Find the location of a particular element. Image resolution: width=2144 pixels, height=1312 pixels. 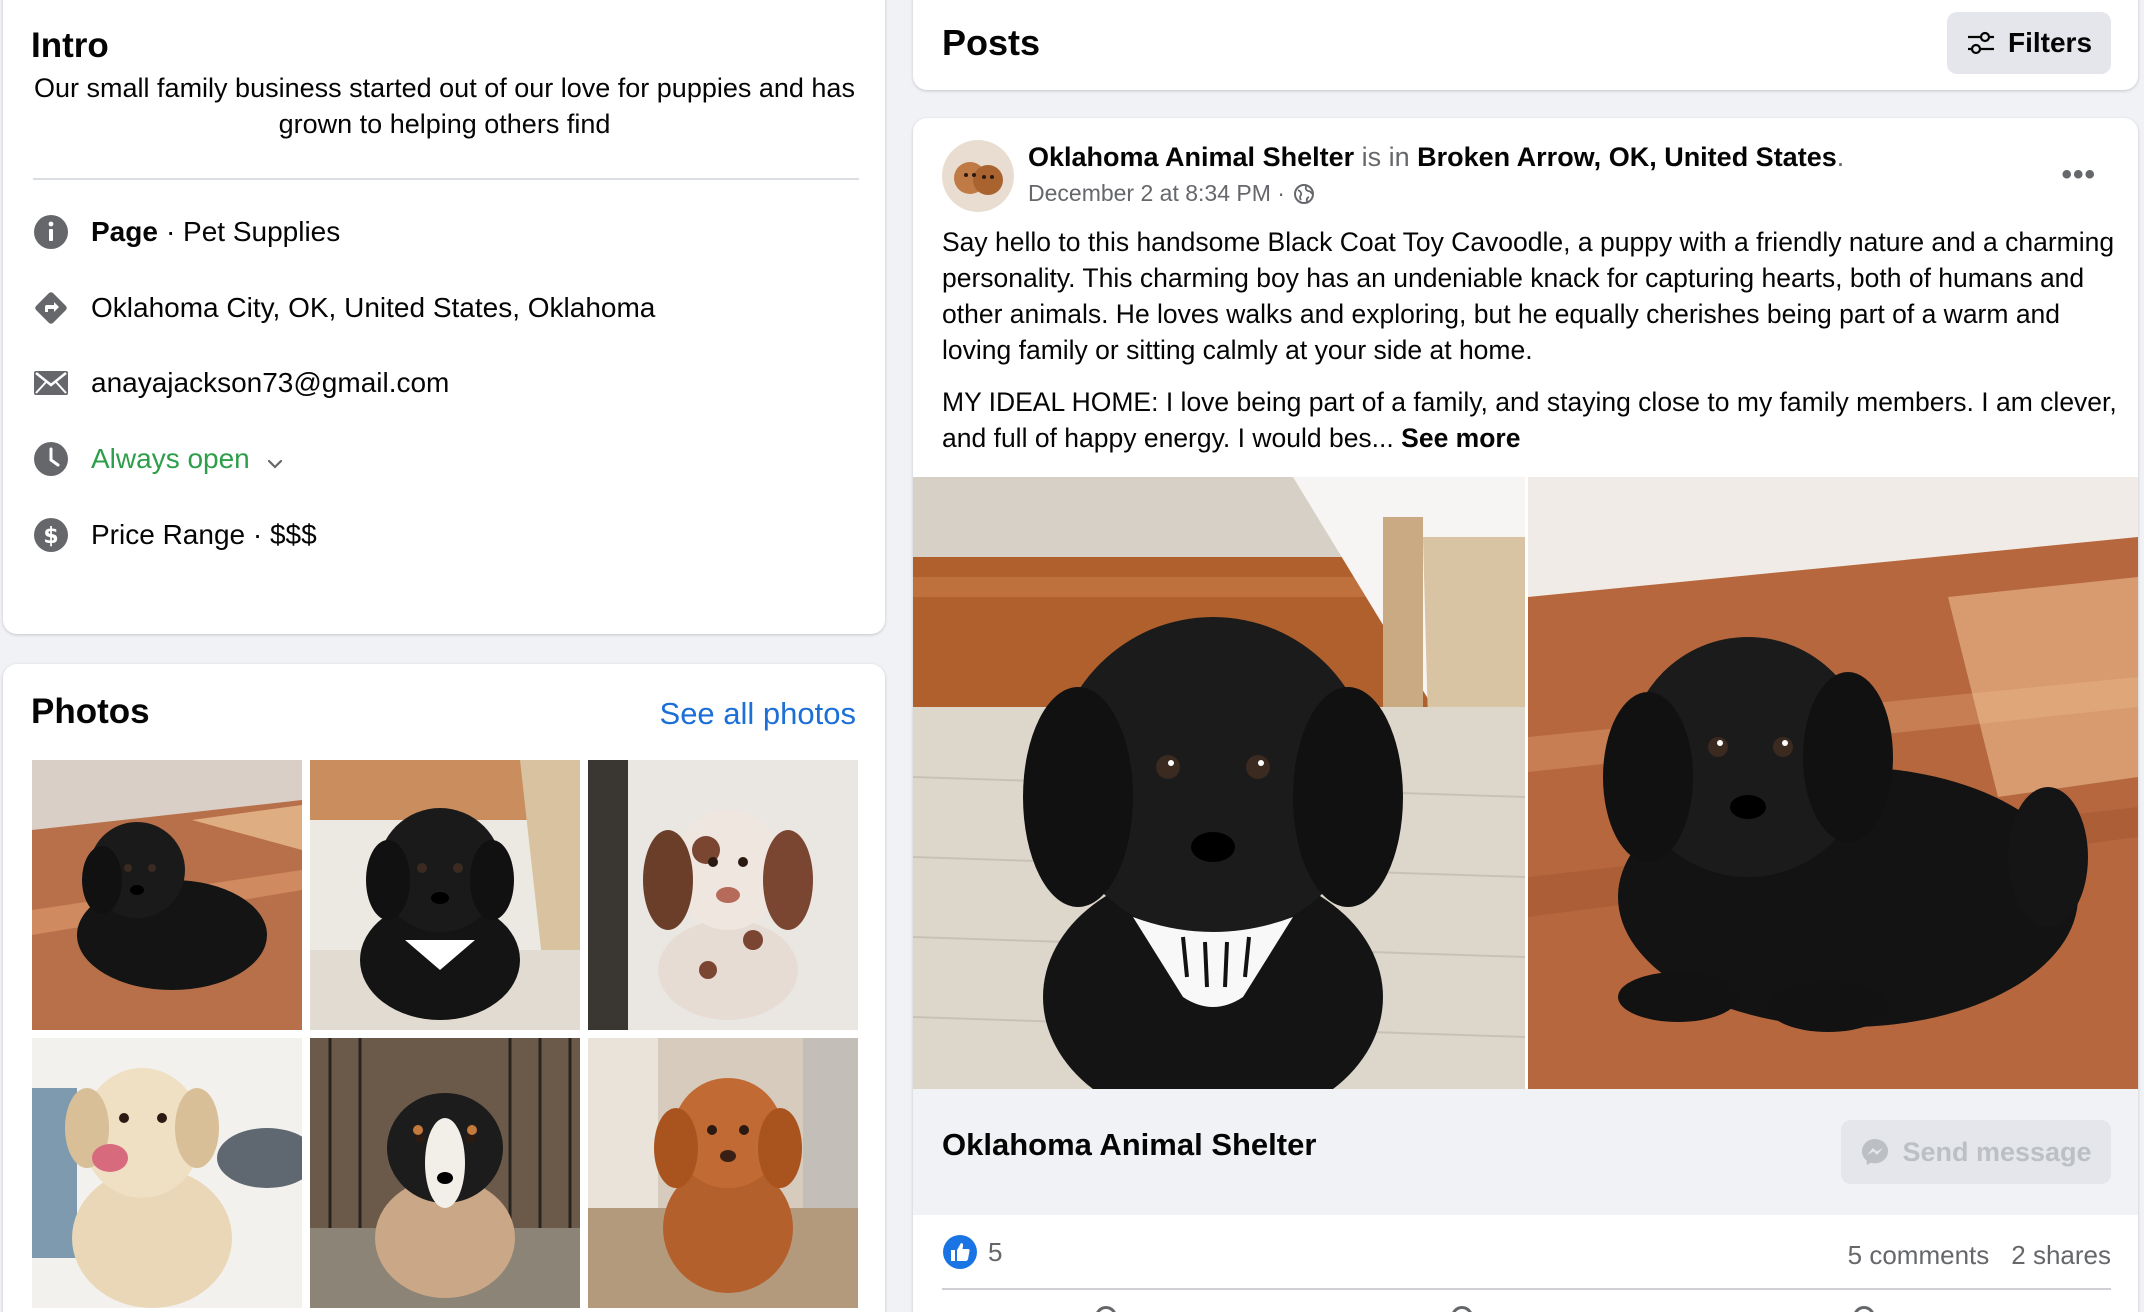

like-count: 5 is located at coordinates (995, 1251).